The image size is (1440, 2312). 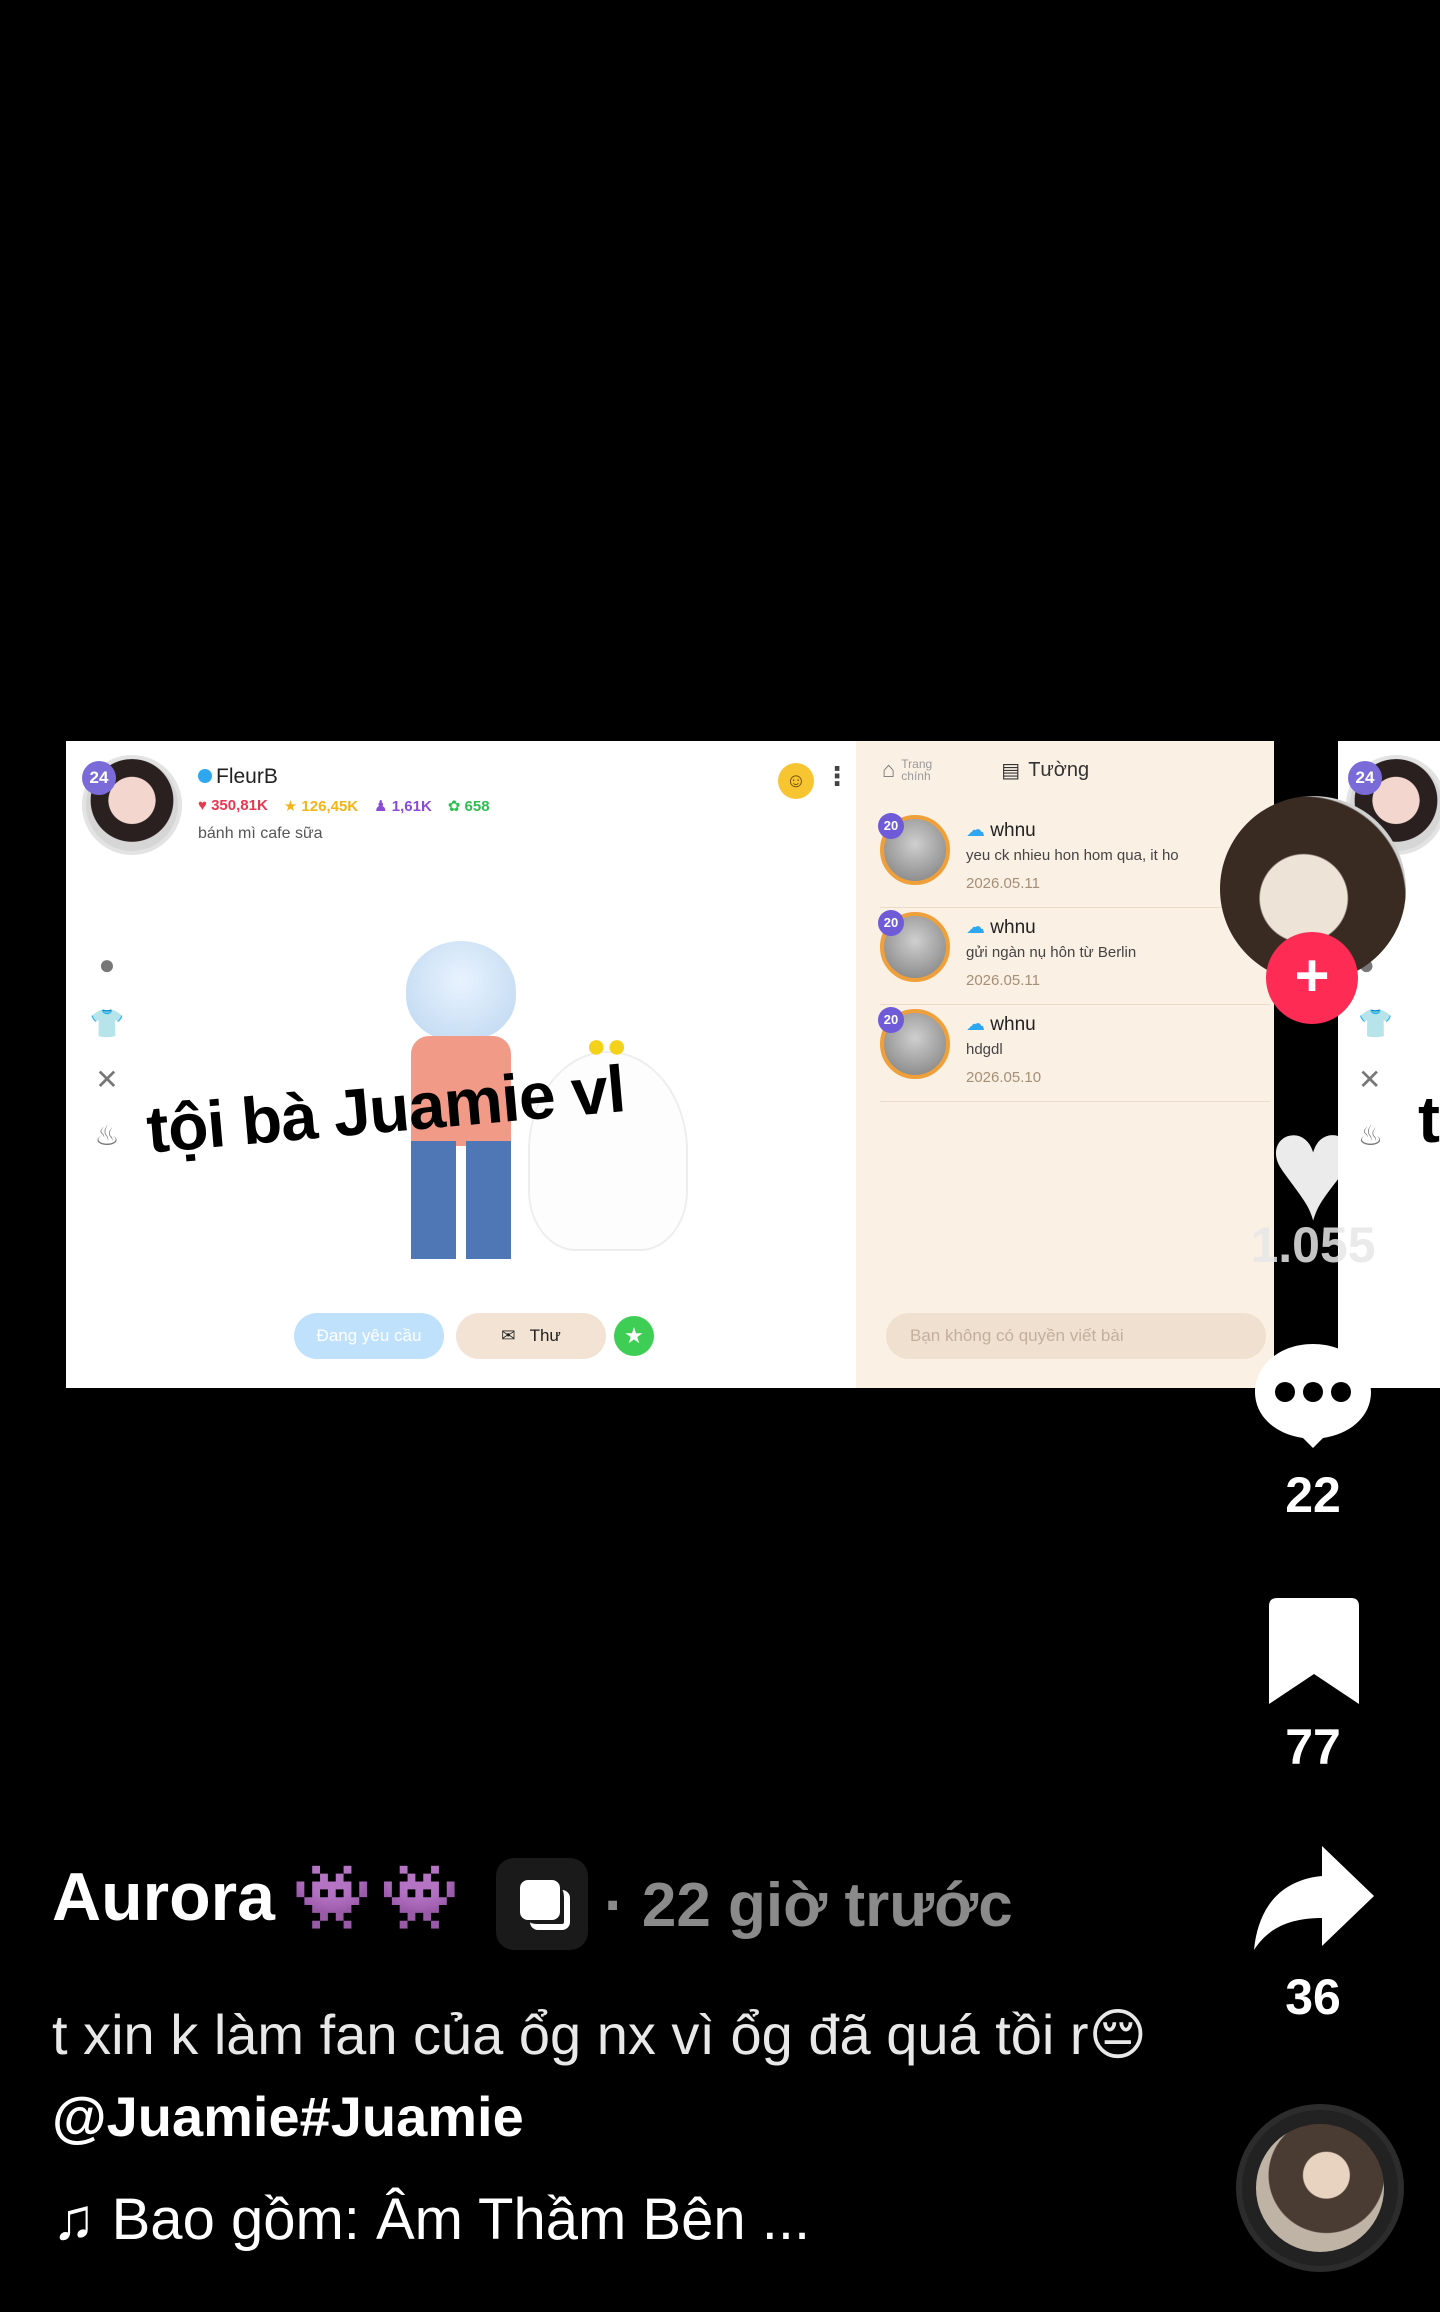 What do you see at coordinates (1313, 1245) in the screenshot?
I see `like-count: 1.055` at bounding box center [1313, 1245].